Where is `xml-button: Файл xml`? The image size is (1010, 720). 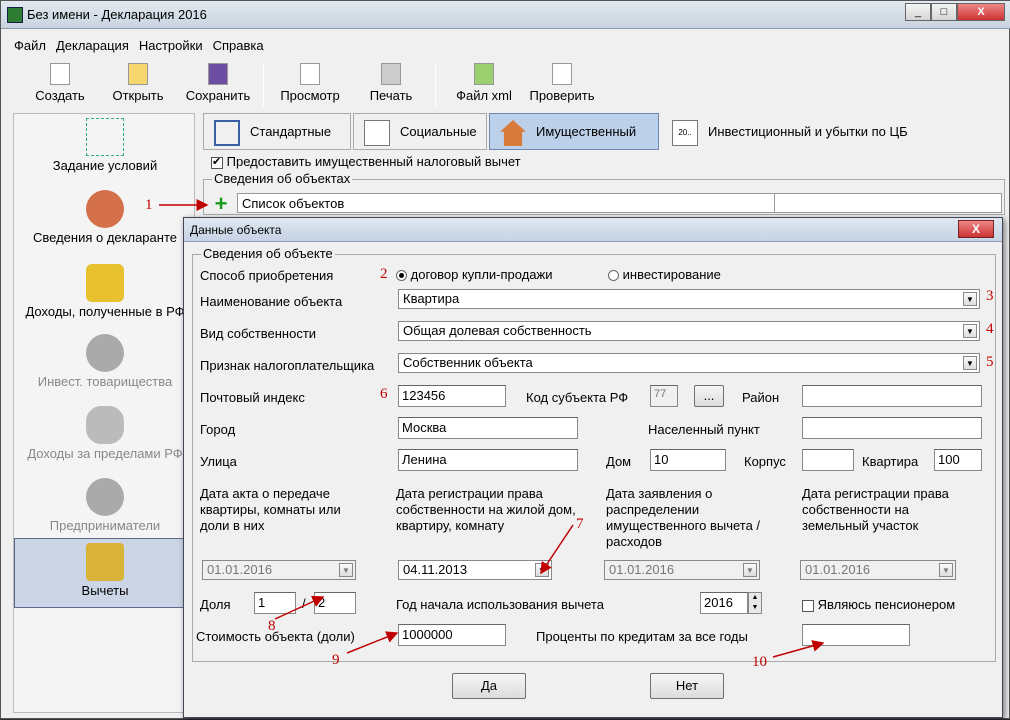 xml-button: Файл xml is located at coordinates (484, 81).